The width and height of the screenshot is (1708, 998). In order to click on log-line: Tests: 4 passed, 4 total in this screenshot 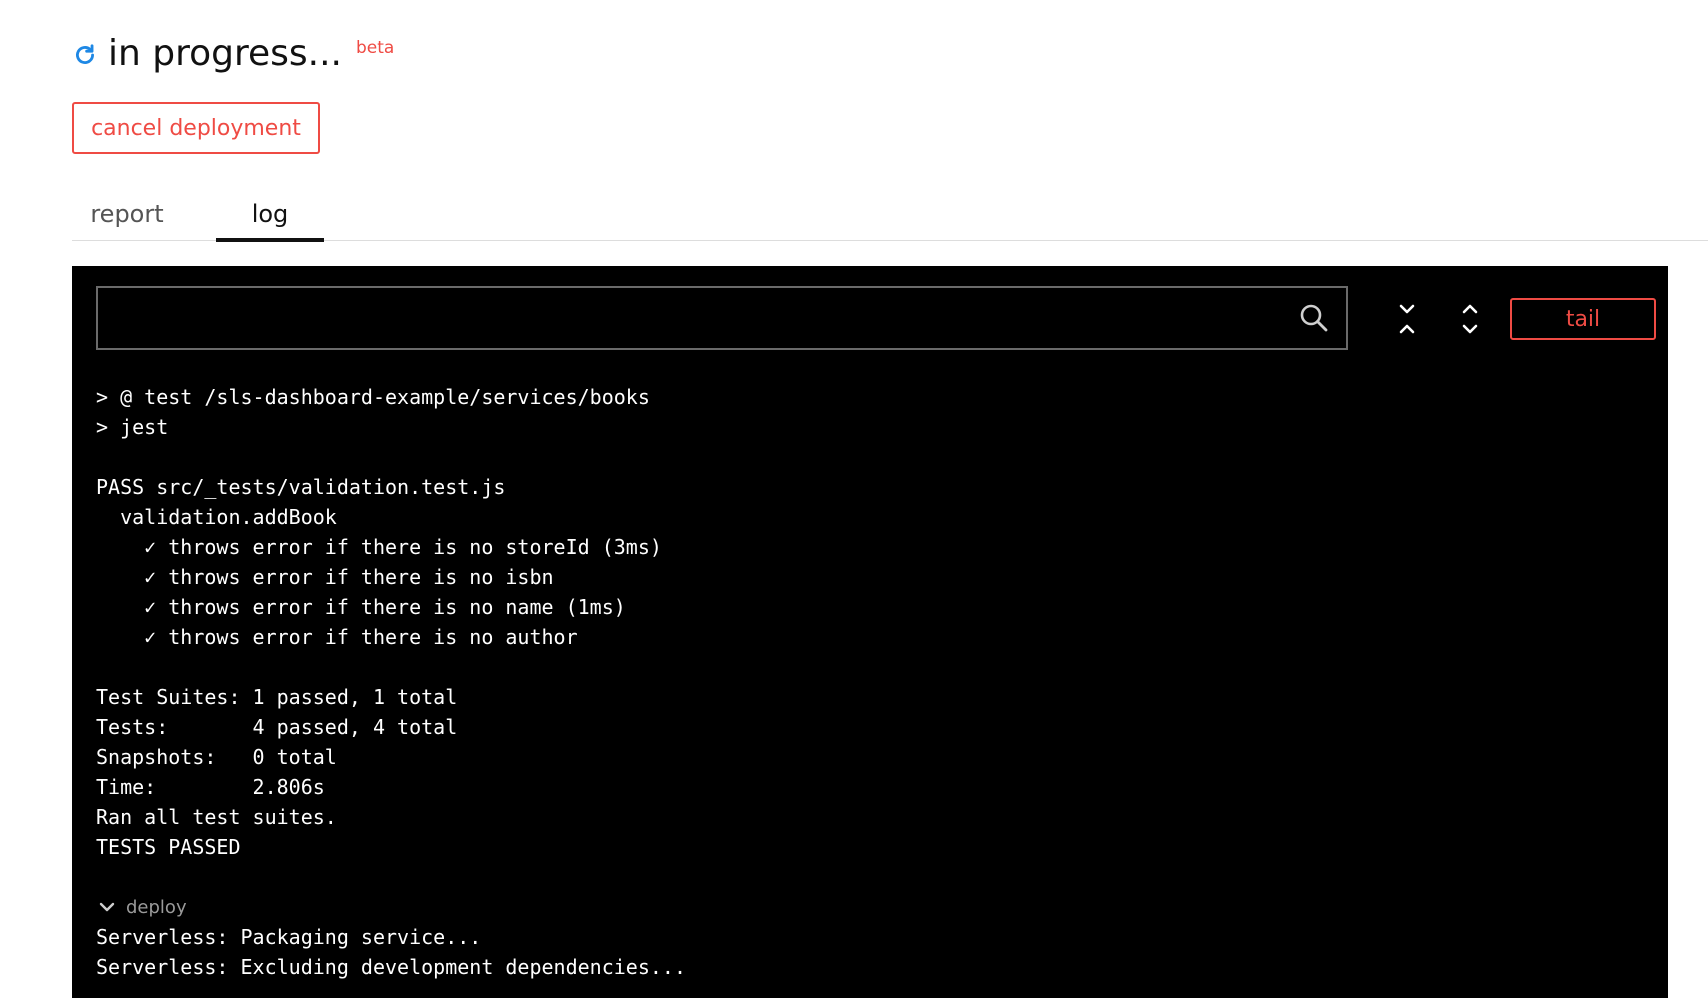, I will do `click(277, 727)`.